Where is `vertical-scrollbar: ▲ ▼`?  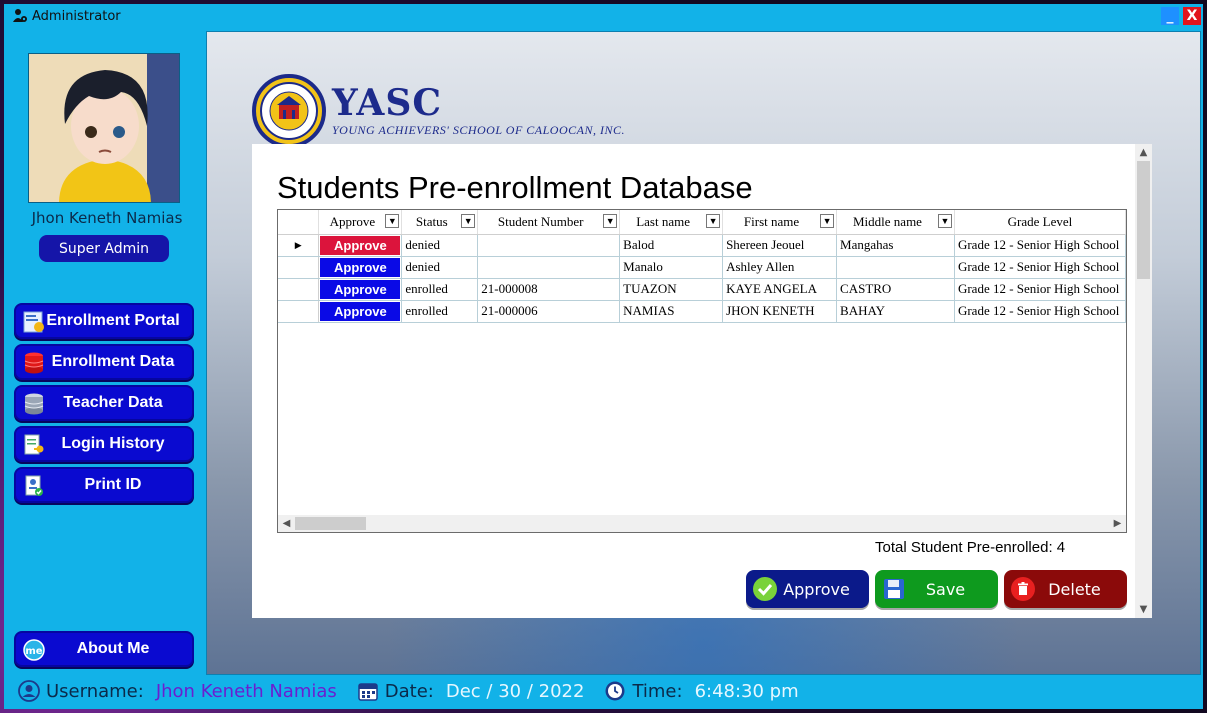
vertical-scrollbar: ▲ ▼ is located at coordinates (1143, 381).